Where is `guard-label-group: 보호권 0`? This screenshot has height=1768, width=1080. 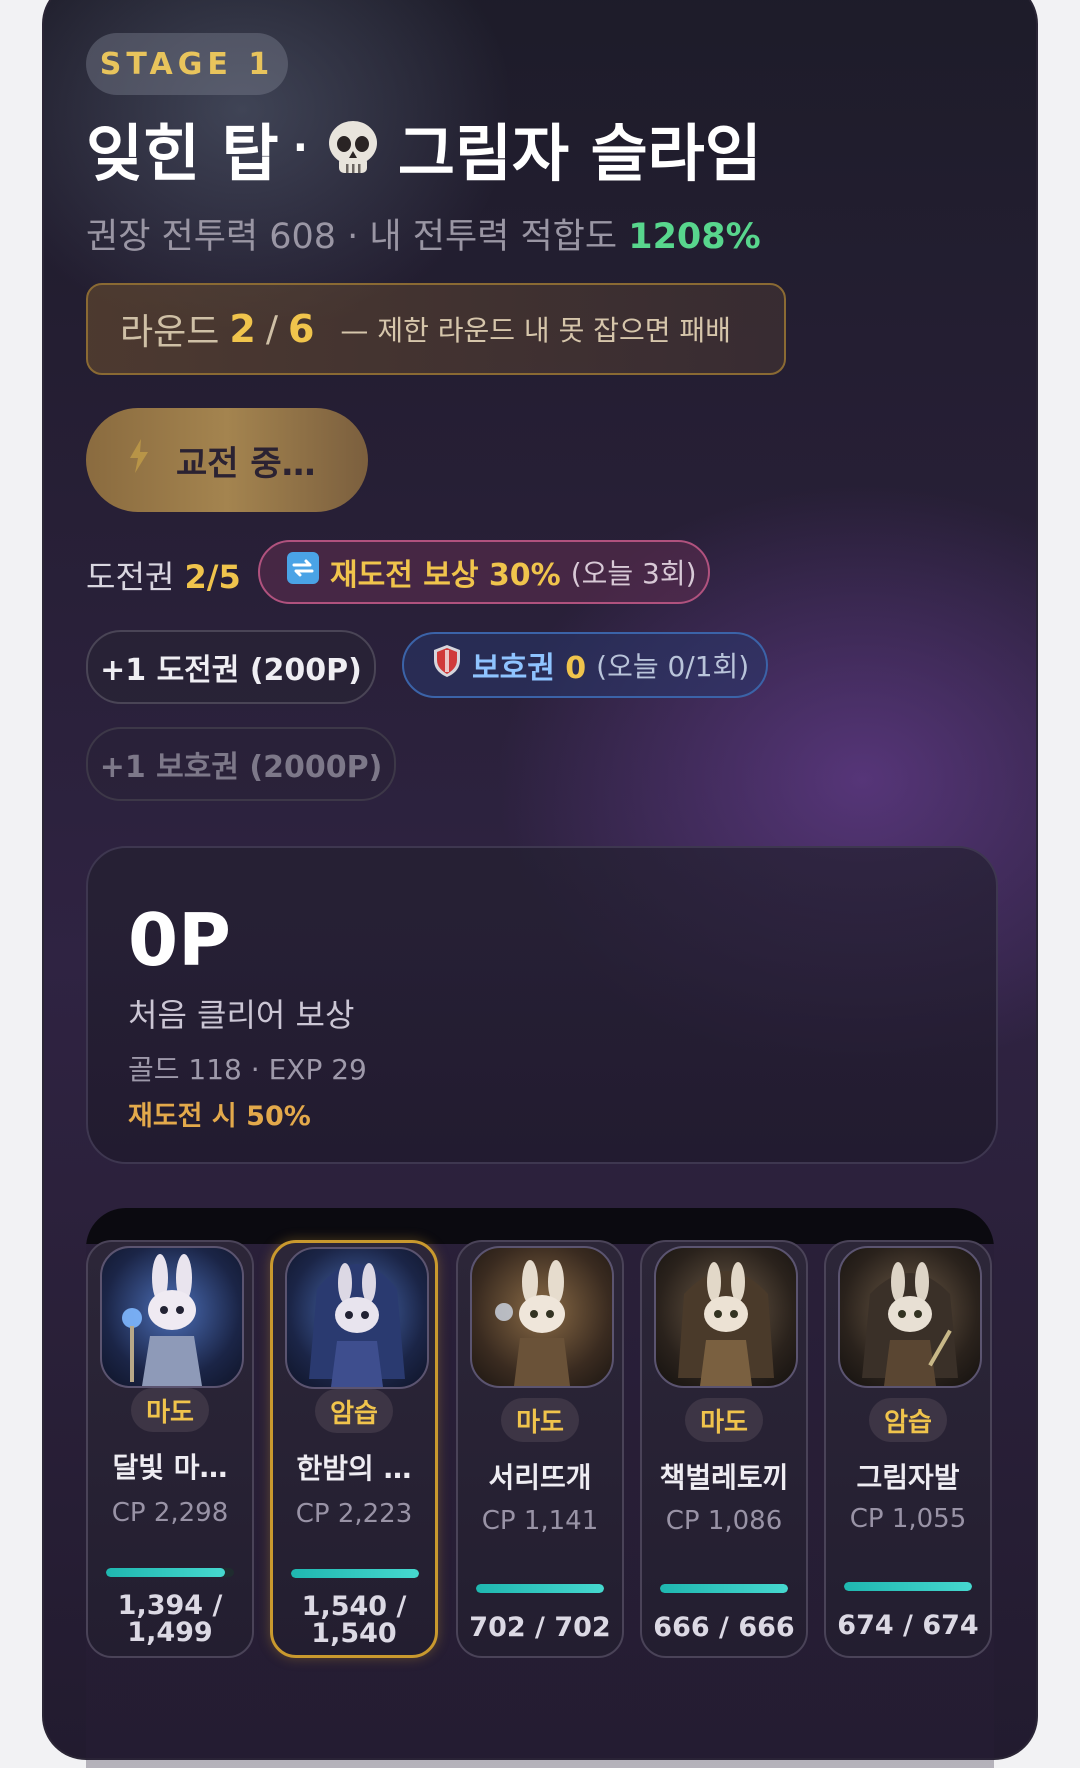 guard-label-group: 보호권 0 is located at coordinates (529, 665).